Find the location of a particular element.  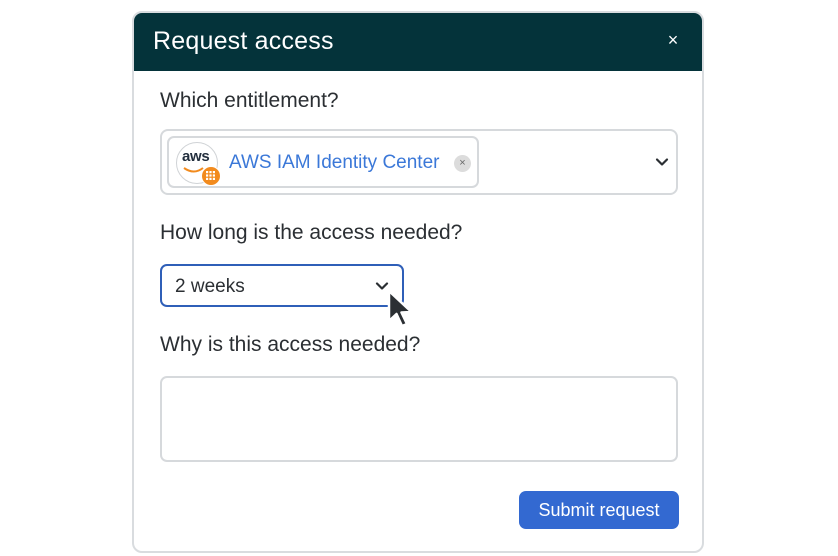

close-button: × is located at coordinates (673, 40).